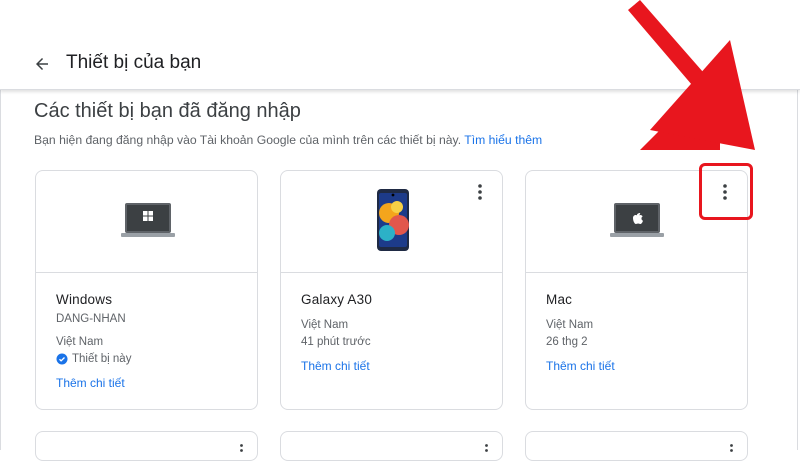  Describe the element at coordinates (503, 140) in the screenshot. I see `learn-more-link: Tìm hiểu thêm` at that location.